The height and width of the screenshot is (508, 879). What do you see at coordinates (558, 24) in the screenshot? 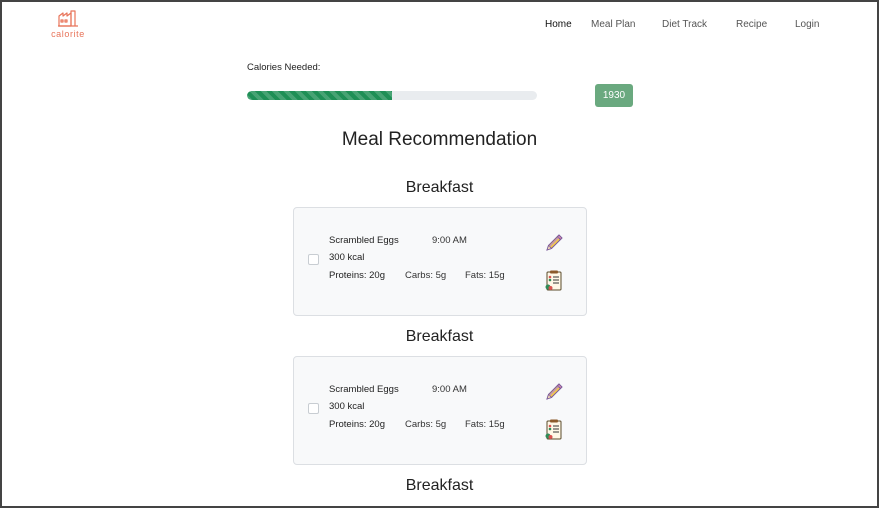
I see `nav-home: Home` at bounding box center [558, 24].